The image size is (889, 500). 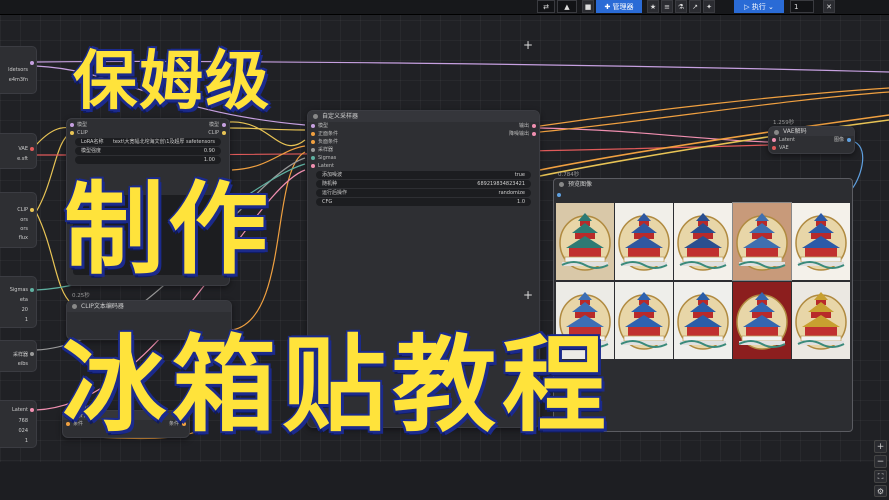 What do you see at coordinates (171, 82) in the screenshot?
I see `overlay-title-line1: 保姆级` at bounding box center [171, 82].